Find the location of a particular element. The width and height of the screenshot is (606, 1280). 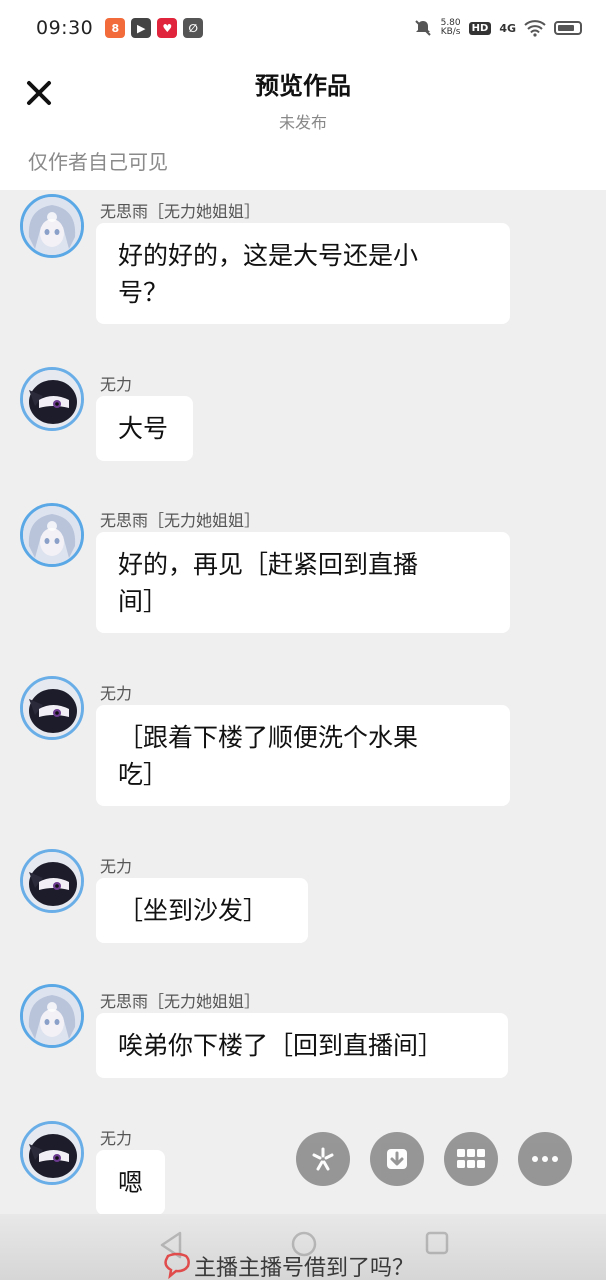

status-bar: 09:30 8 ▶ ♥ ∅ 5.80 KB/s HD 4G is located at coordinates (303, 28).